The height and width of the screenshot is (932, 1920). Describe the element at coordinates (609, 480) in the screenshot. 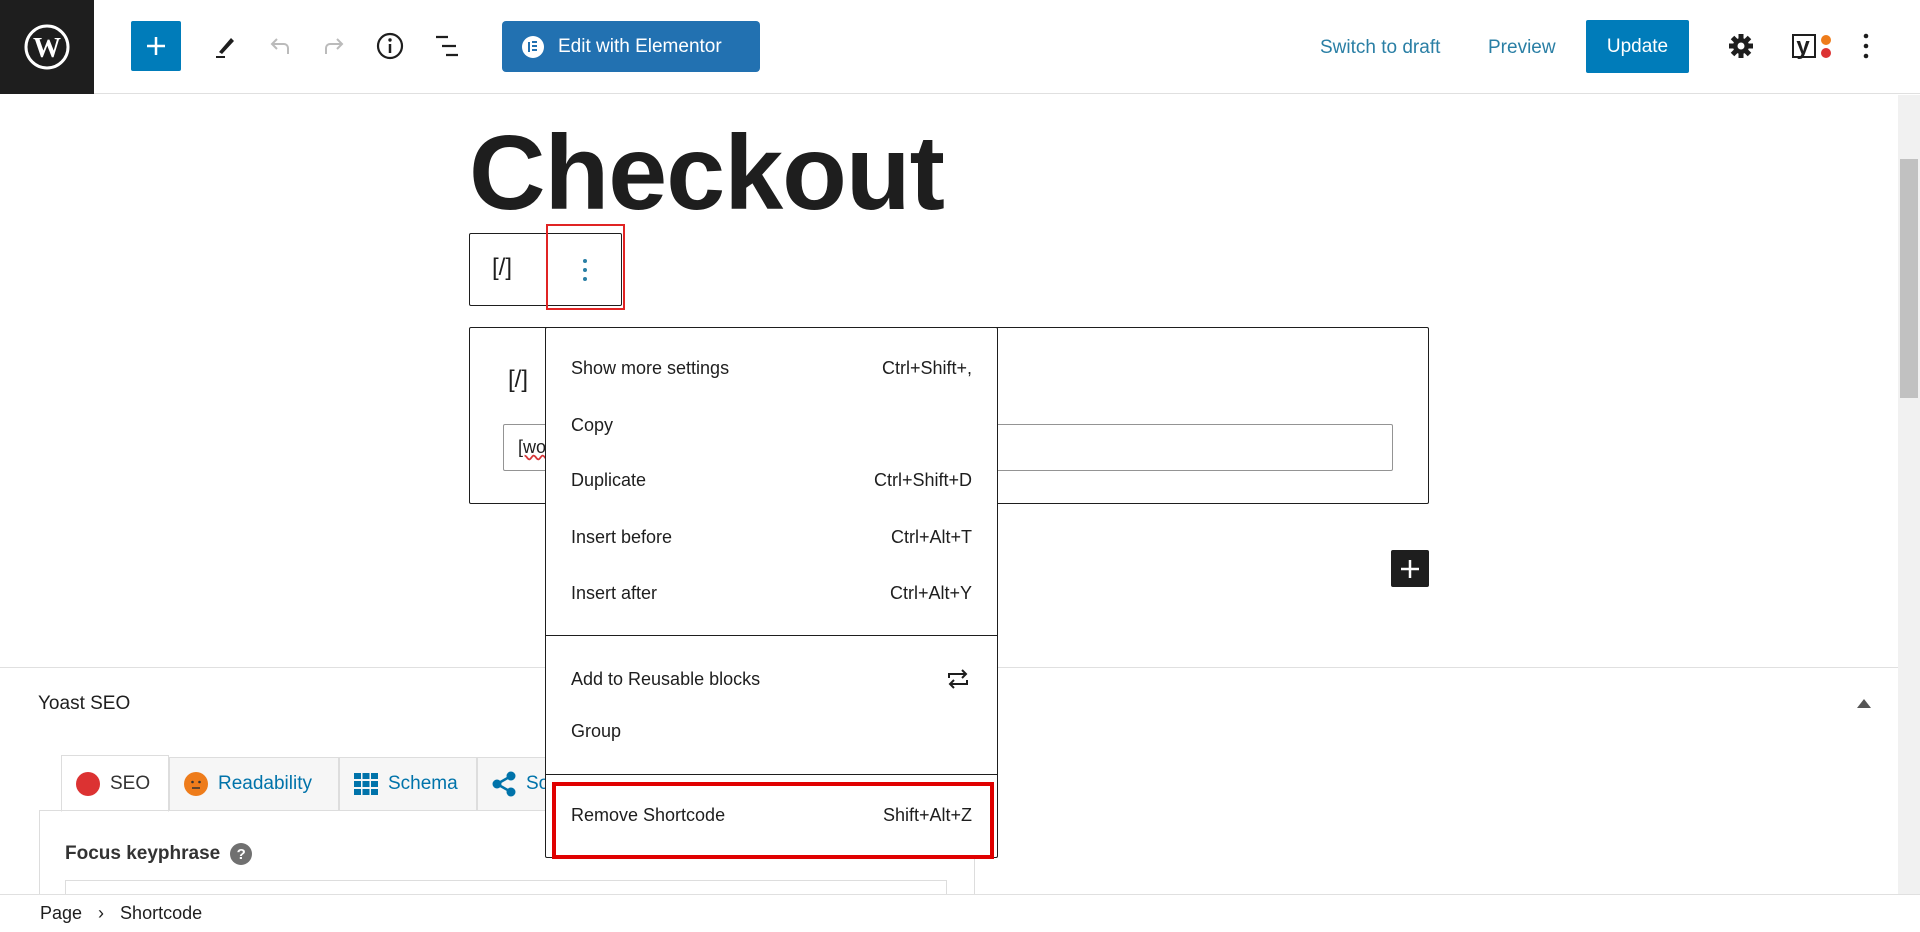

I see `menu-item-label: Duplicate` at that location.